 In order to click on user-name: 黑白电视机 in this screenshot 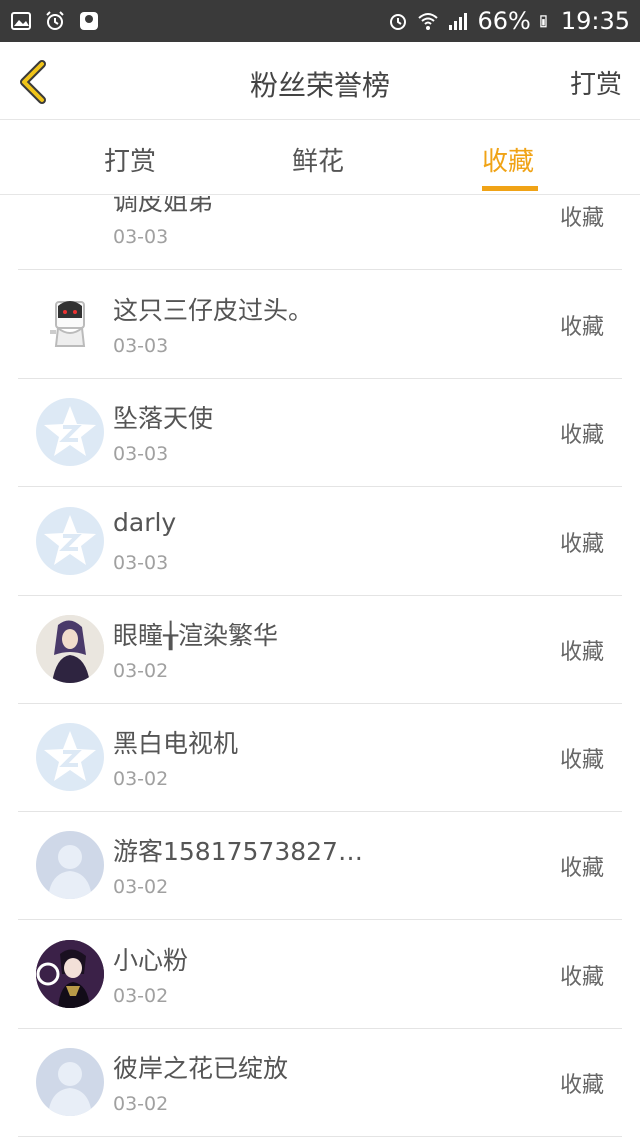, I will do `click(176, 743)`.